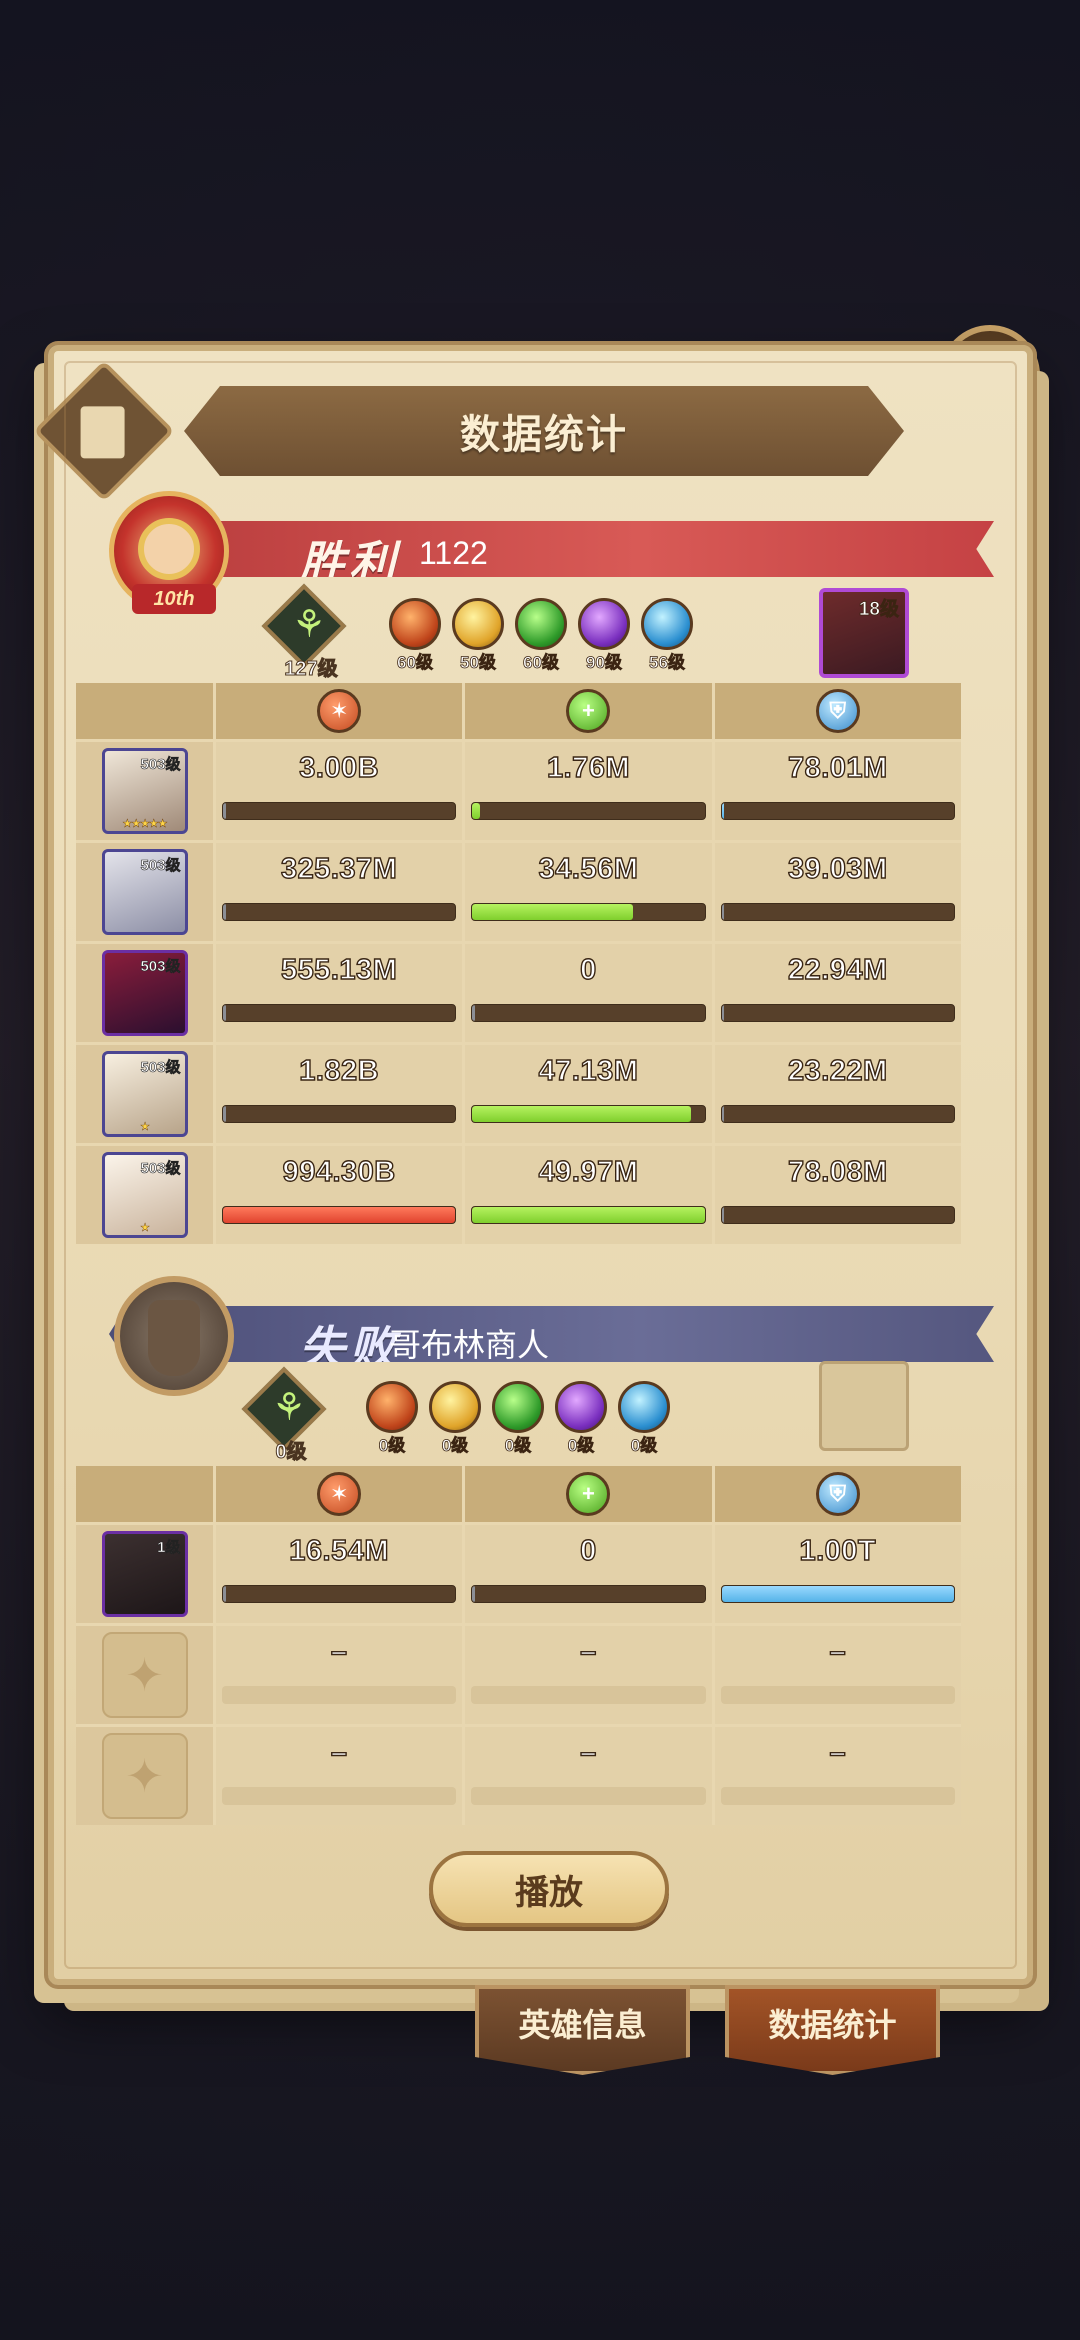 The height and width of the screenshot is (2340, 1080). Describe the element at coordinates (518, 991) in the screenshot. I see `table-row: 503级 555.13M 0 22.94M` at that location.